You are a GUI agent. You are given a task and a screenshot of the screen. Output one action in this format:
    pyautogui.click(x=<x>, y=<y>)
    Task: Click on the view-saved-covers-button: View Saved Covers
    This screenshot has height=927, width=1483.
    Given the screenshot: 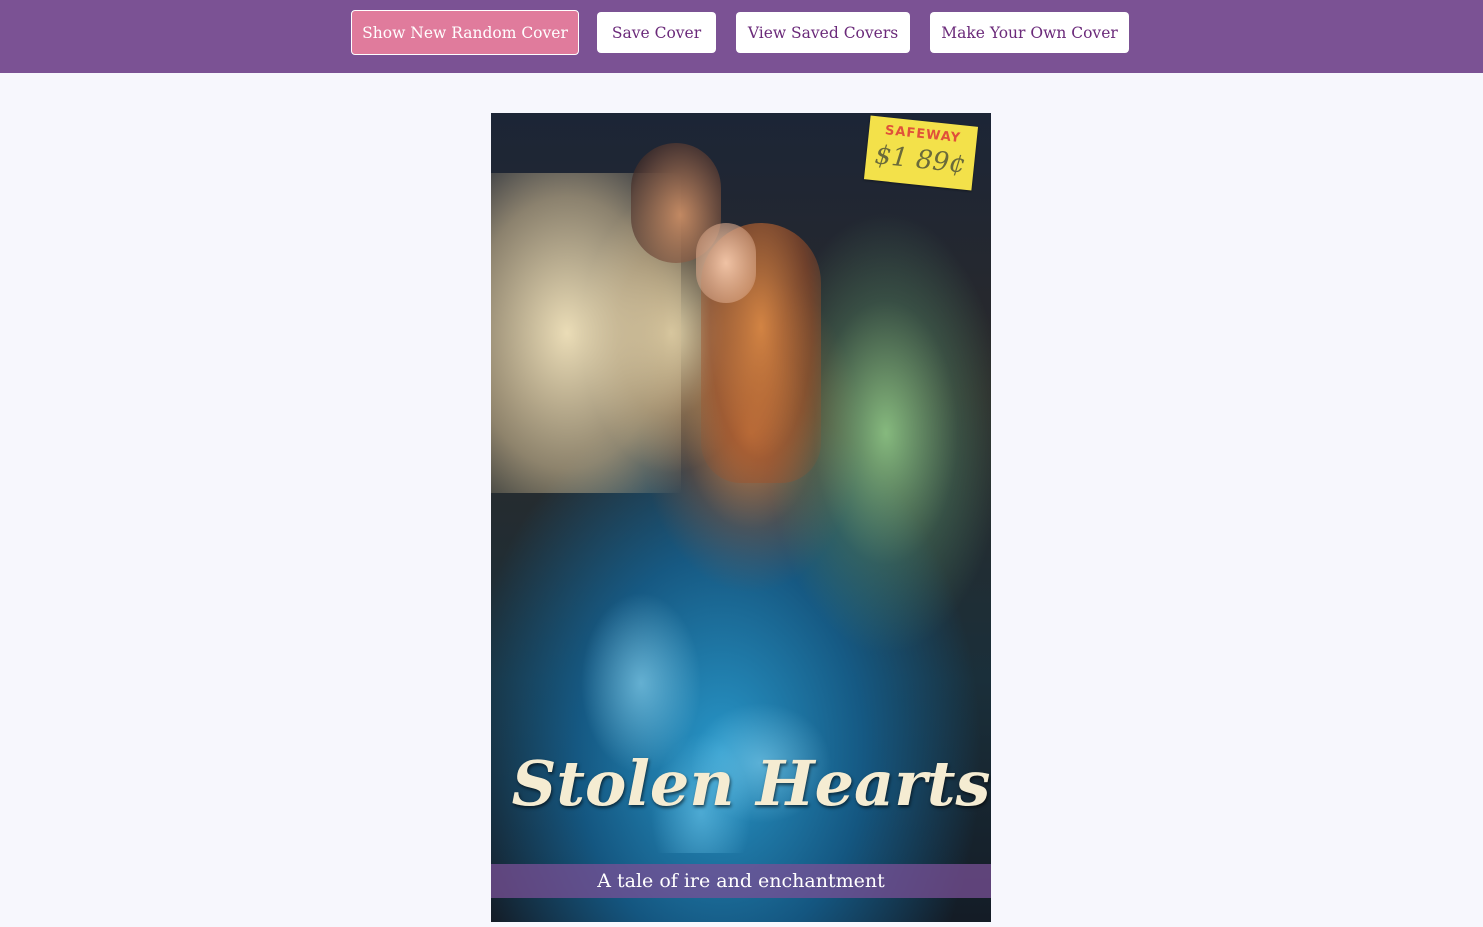 What is the action you would take?
    pyautogui.click(x=823, y=32)
    